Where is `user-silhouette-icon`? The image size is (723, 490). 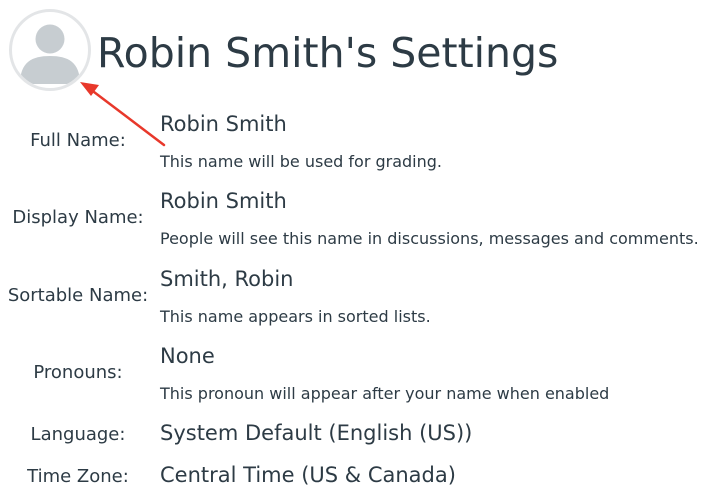 user-silhouette-icon is located at coordinates (50, 54).